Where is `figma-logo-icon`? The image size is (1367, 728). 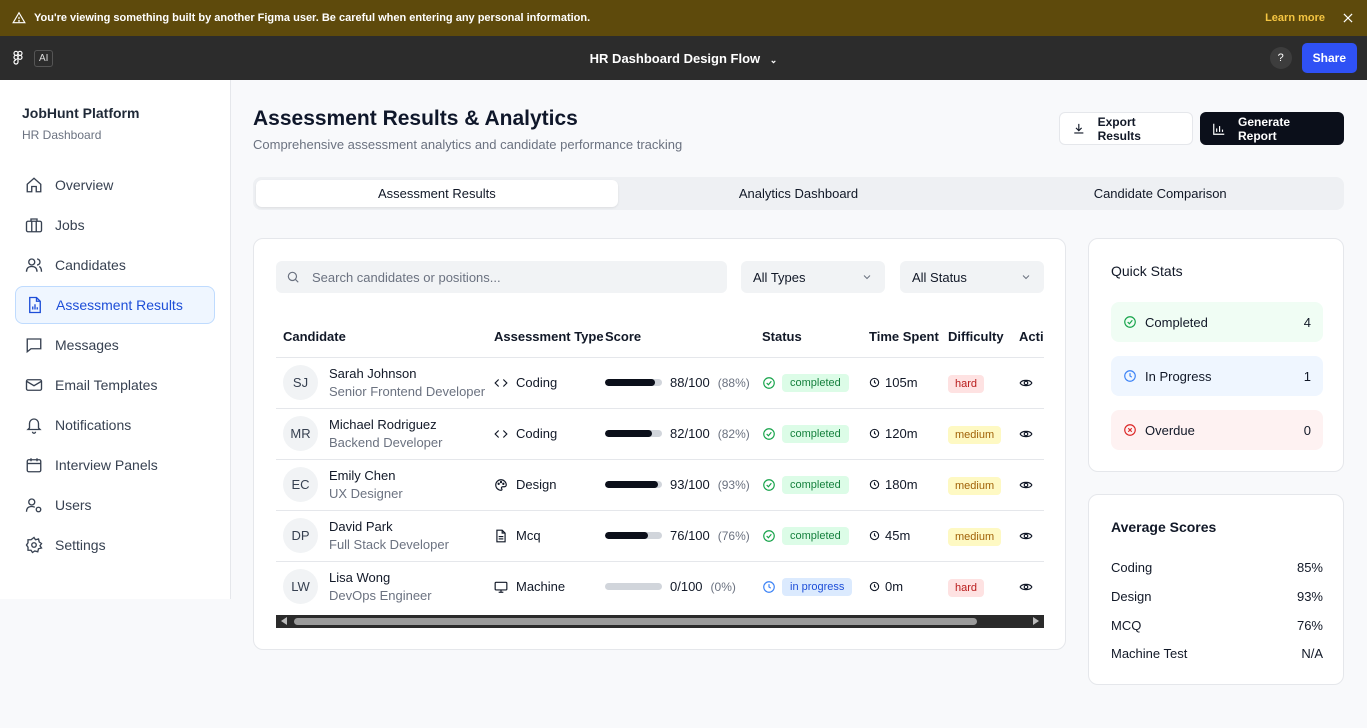
figma-logo-icon is located at coordinates (18, 58).